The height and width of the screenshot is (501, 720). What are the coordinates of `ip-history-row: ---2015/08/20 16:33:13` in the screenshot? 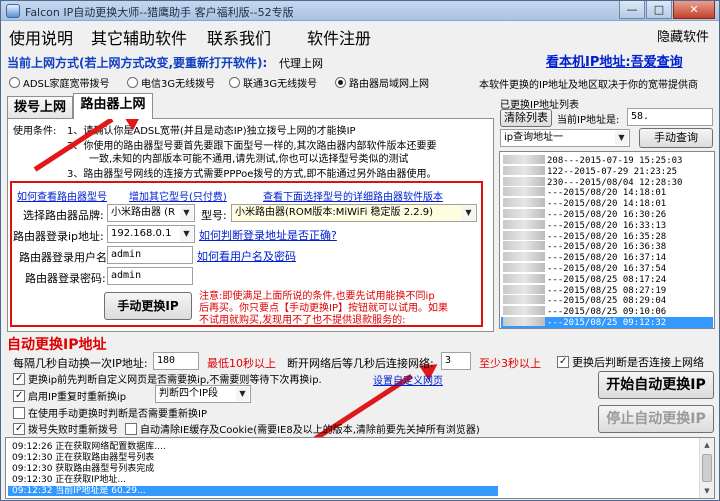 It's located at (585, 225).